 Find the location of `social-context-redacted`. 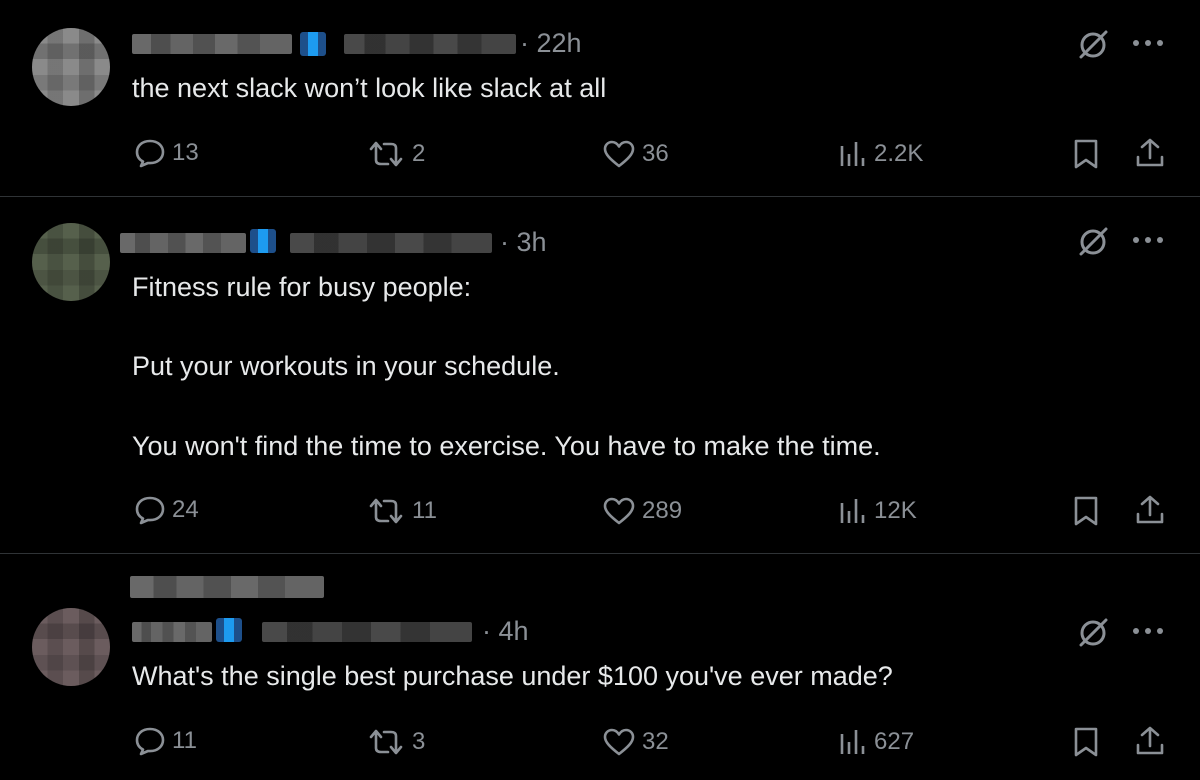

social-context-redacted is located at coordinates (227, 587).